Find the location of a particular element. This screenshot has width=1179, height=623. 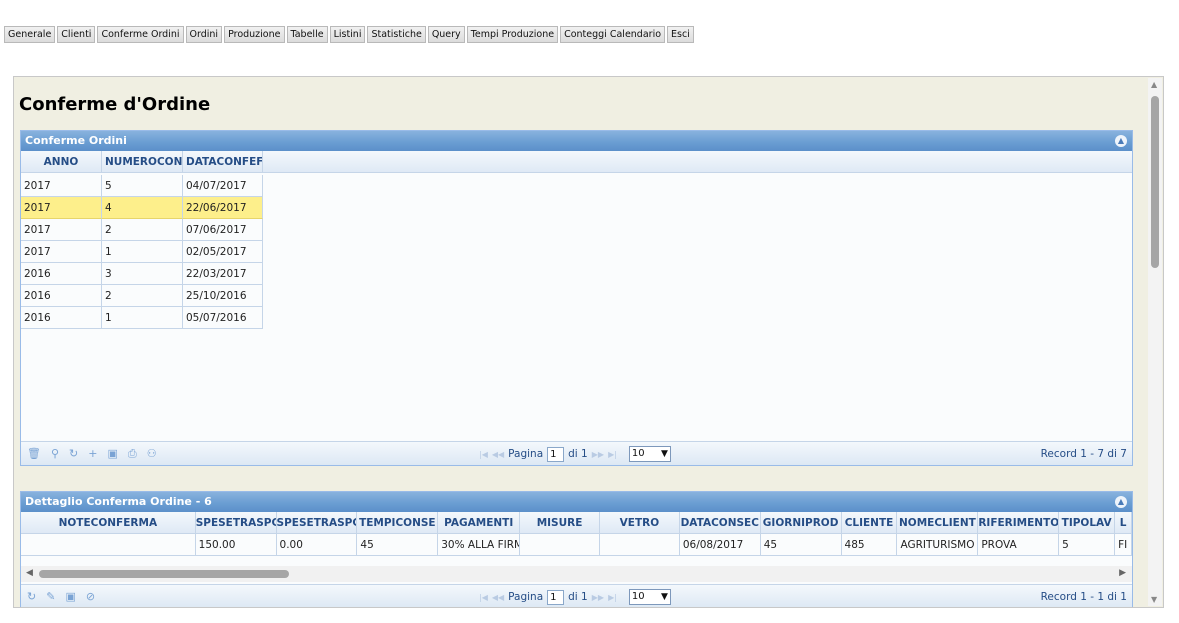

table-row: 2016 3 22/03/2017 is located at coordinates (576, 274).